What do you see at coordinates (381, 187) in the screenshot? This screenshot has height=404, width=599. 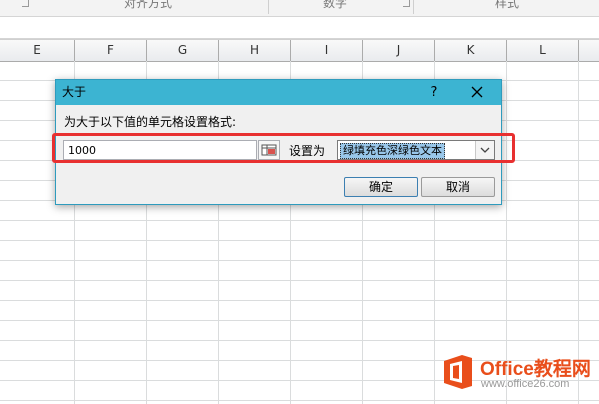 I see `ok-button: 确定` at bounding box center [381, 187].